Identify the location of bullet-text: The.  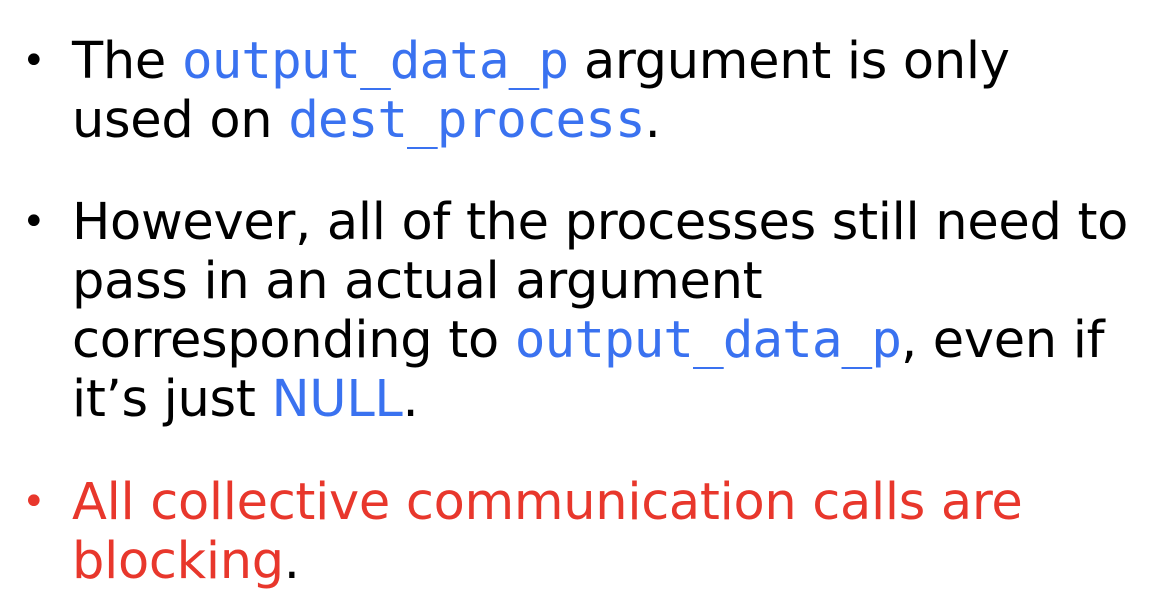
(127, 61).